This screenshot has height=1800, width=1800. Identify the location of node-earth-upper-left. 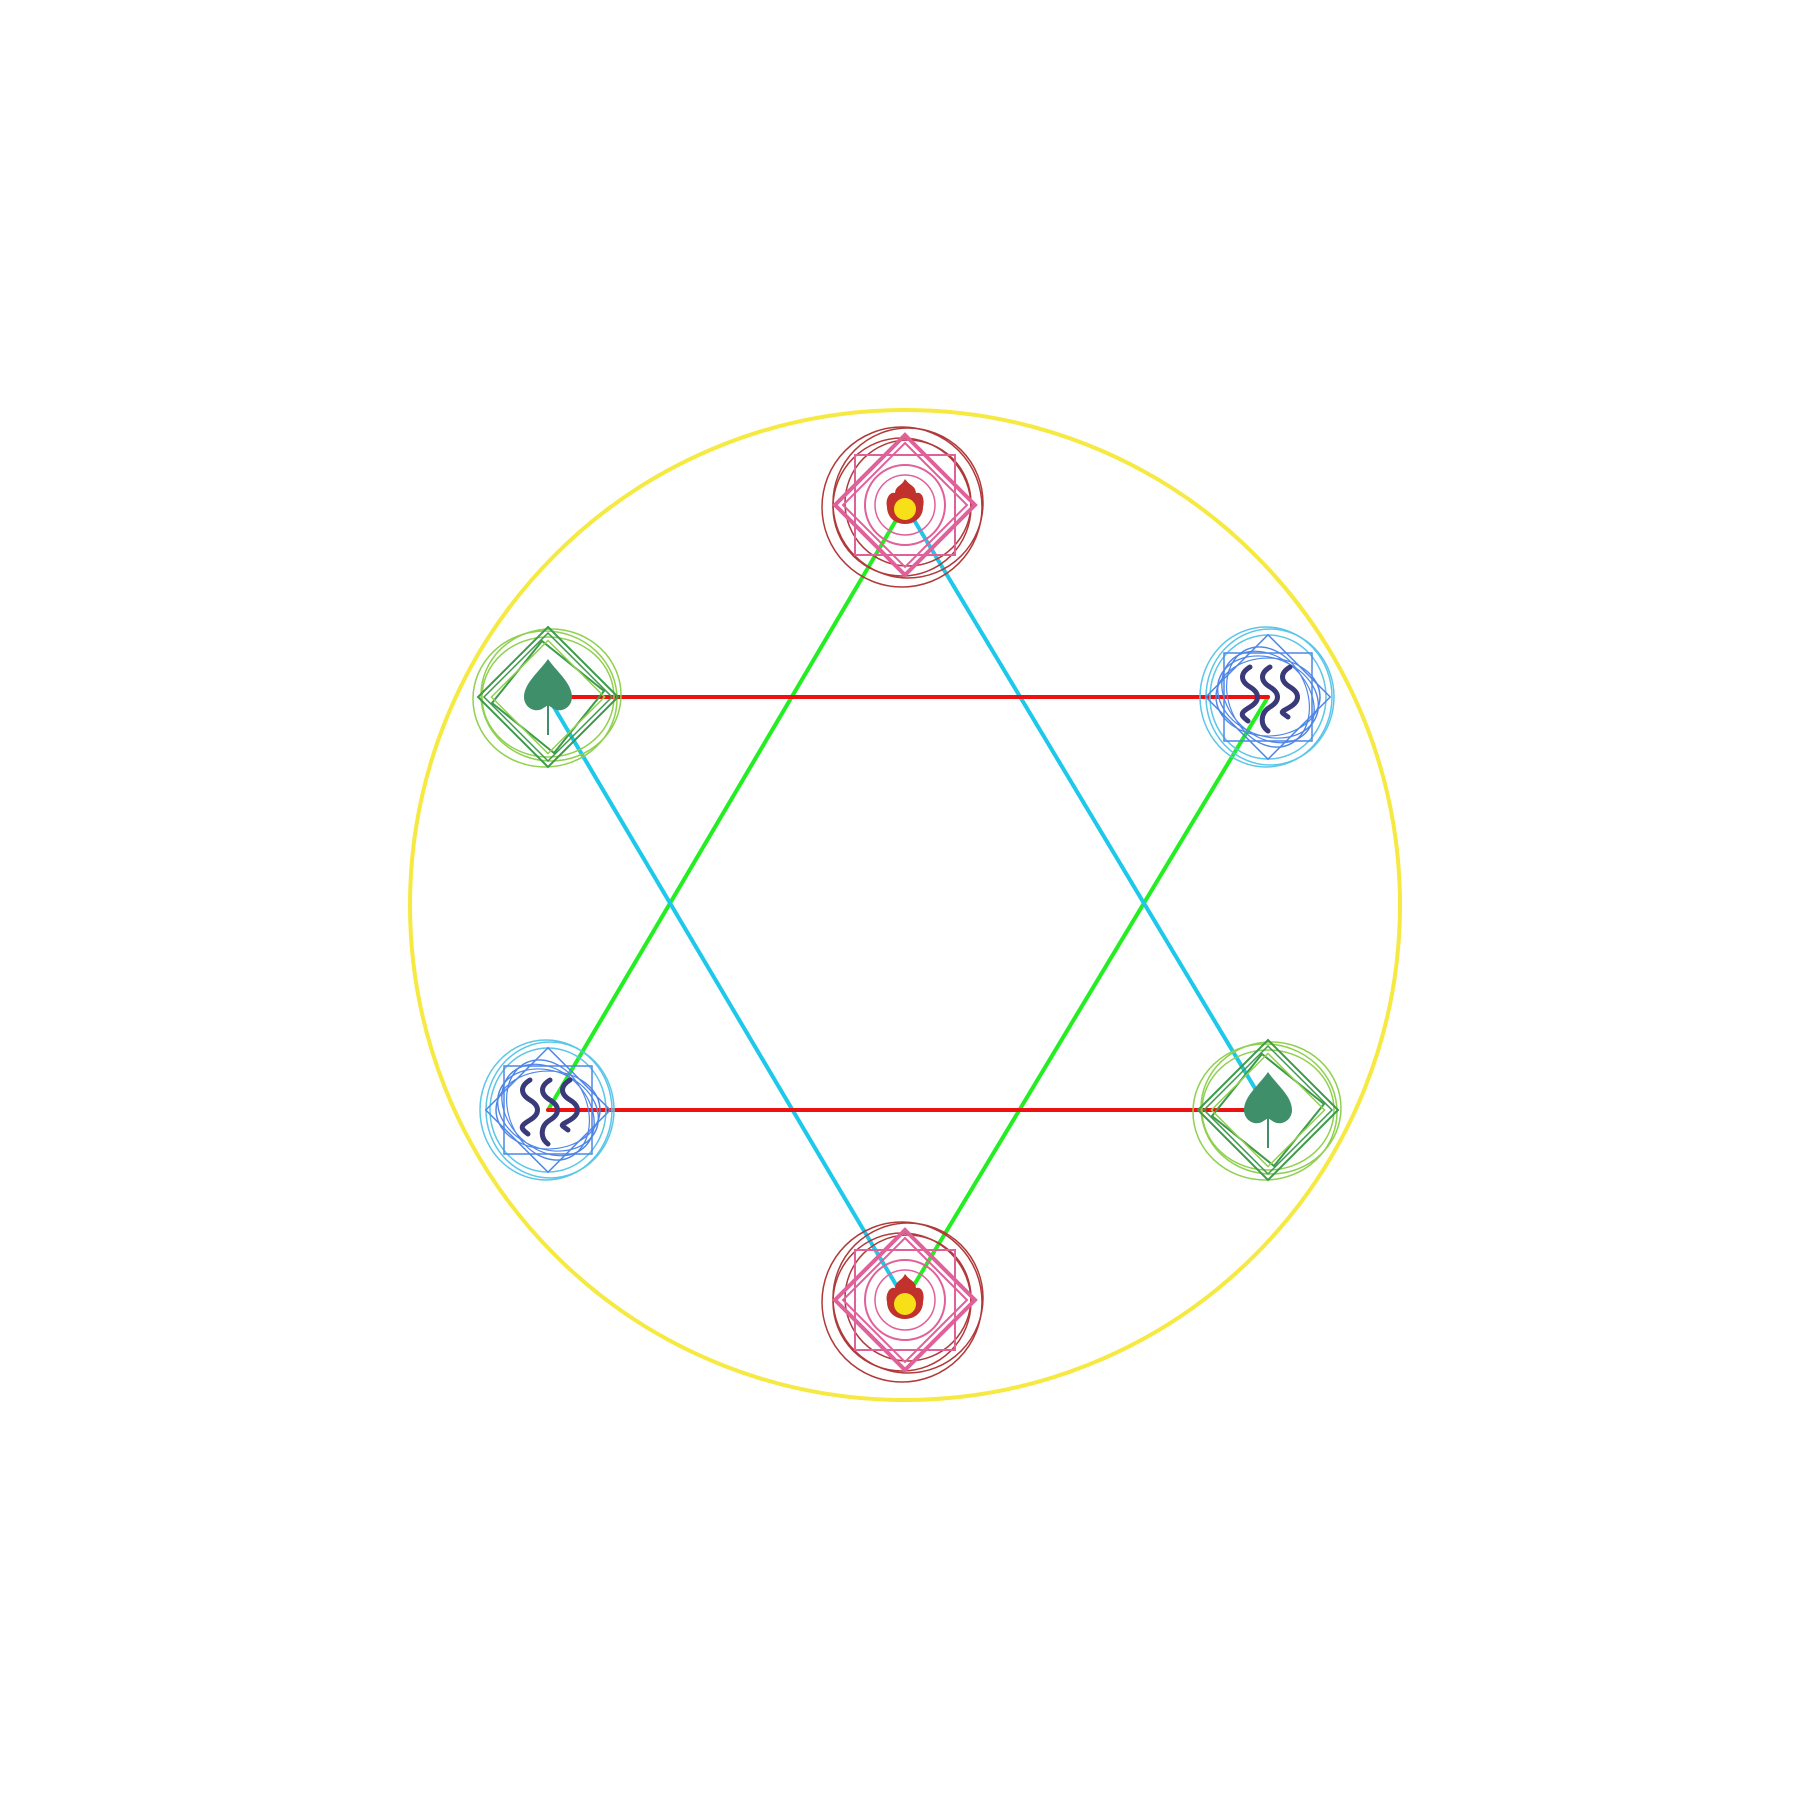
(547, 697).